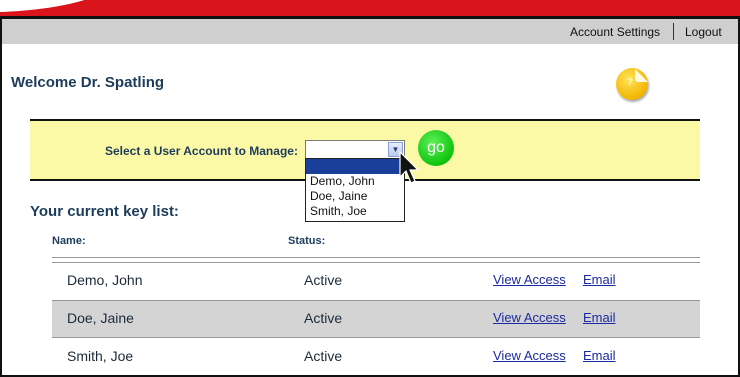  What do you see at coordinates (355, 181) in the screenshot?
I see `dropdown-option: Demo, John` at bounding box center [355, 181].